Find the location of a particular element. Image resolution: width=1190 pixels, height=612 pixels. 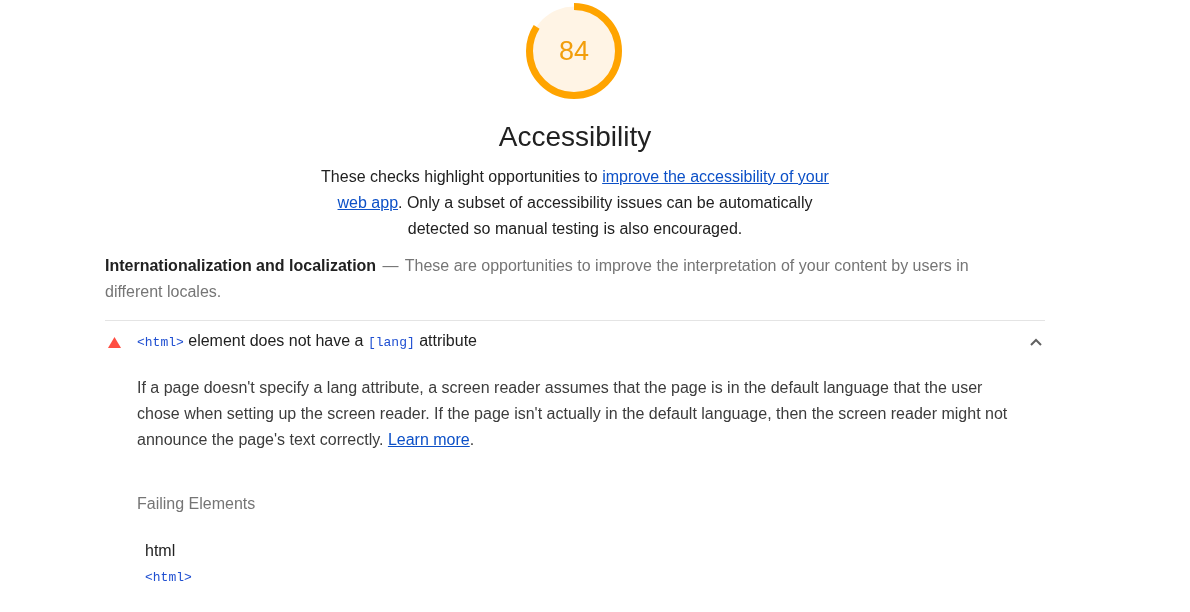

accessibility-link: improve the accessibility of your is located at coordinates (715, 176).